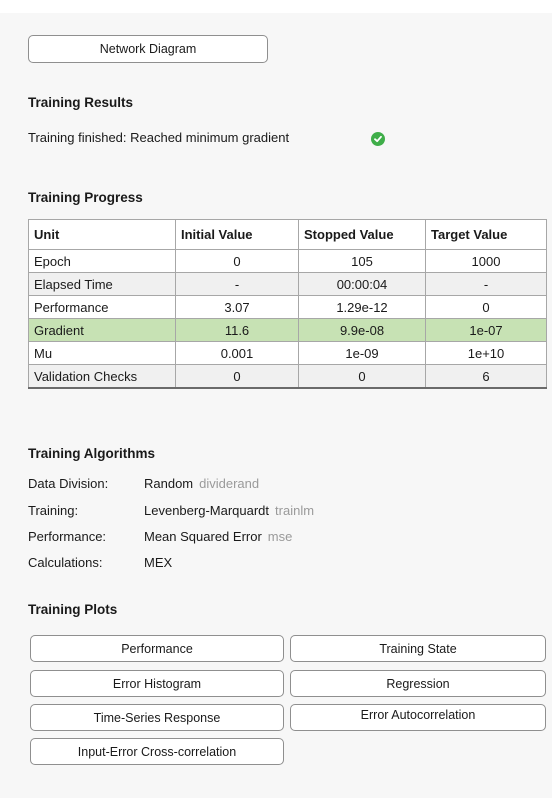  Describe the element at coordinates (362, 261) in the screenshot. I see `stopped-value-cell: 105` at that location.